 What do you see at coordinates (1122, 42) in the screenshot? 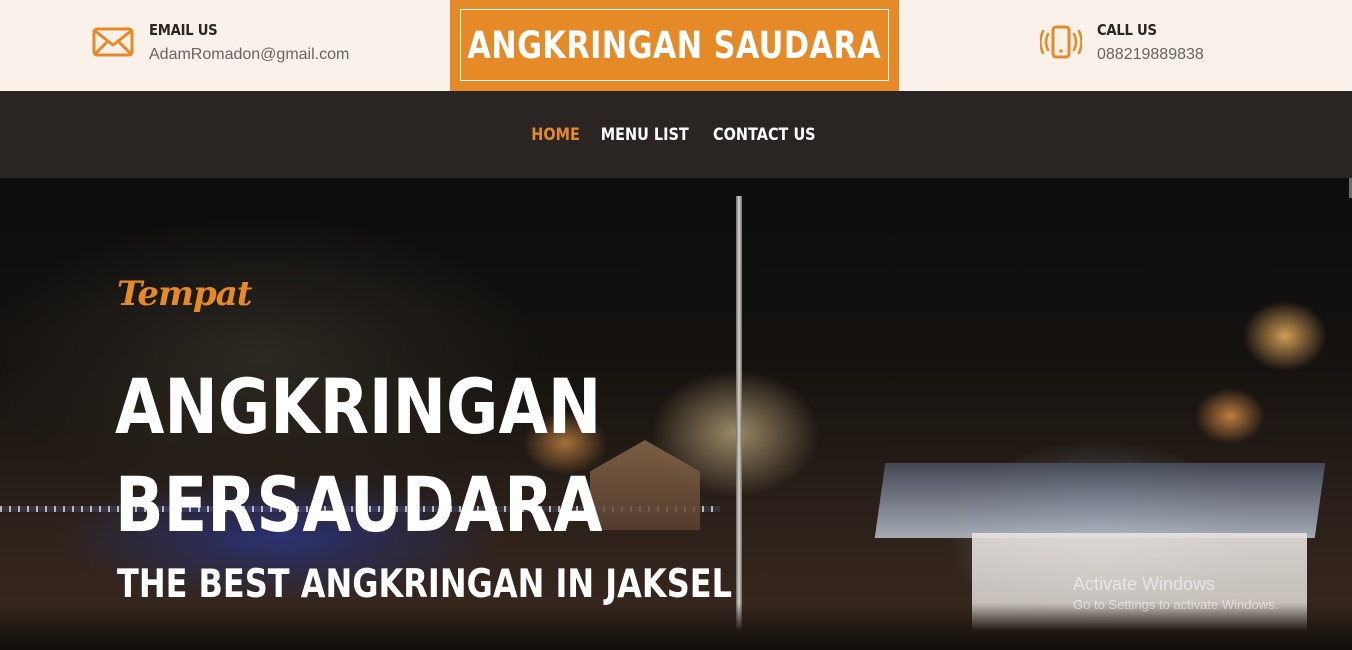
I see `call-contact: CALL US 088219889838` at bounding box center [1122, 42].